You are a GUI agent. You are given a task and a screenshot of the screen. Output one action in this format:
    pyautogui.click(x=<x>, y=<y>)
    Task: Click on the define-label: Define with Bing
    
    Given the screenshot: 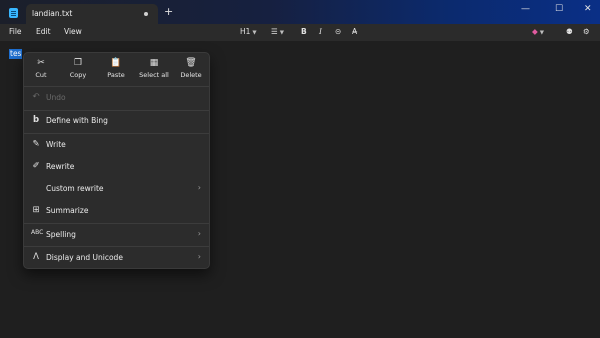 What is the action you would take?
    pyautogui.click(x=77, y=120)
    